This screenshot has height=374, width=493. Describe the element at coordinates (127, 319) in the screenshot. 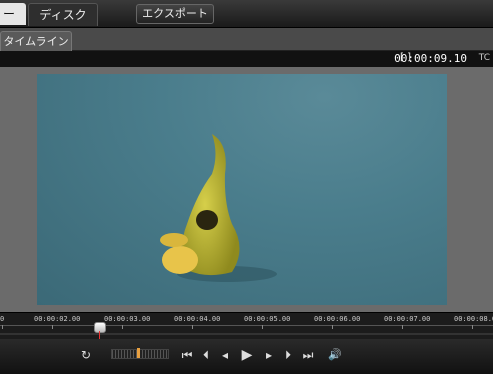

I see `ruler-label: 00:00:03.00` at that location.